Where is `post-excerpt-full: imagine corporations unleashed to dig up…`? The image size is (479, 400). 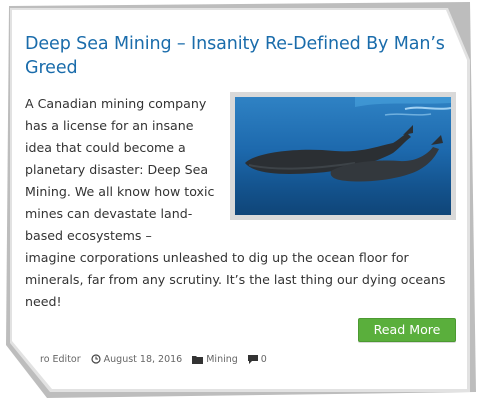
post-excerpt-full: imagine corporations unleashed to dig up… is located at coordinates (235, 279).